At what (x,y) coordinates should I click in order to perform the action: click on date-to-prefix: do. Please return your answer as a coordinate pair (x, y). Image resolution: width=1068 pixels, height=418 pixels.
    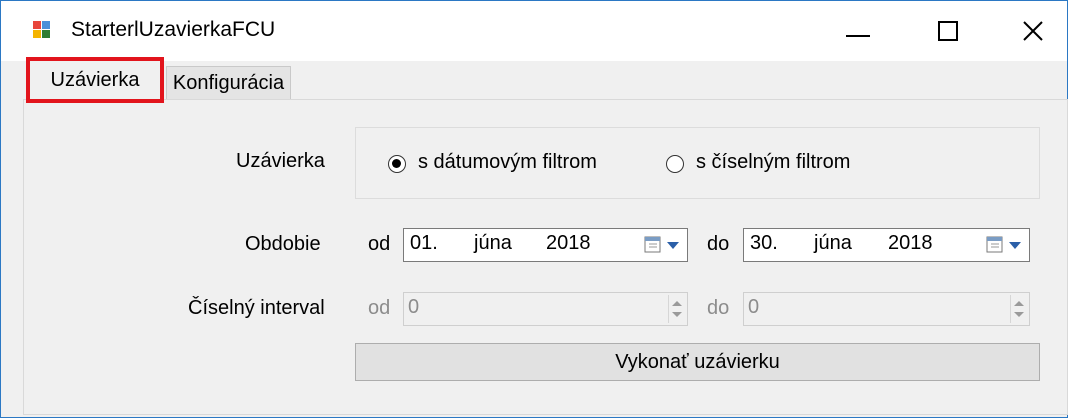
    Looking at the image, I should click on (718, 244).